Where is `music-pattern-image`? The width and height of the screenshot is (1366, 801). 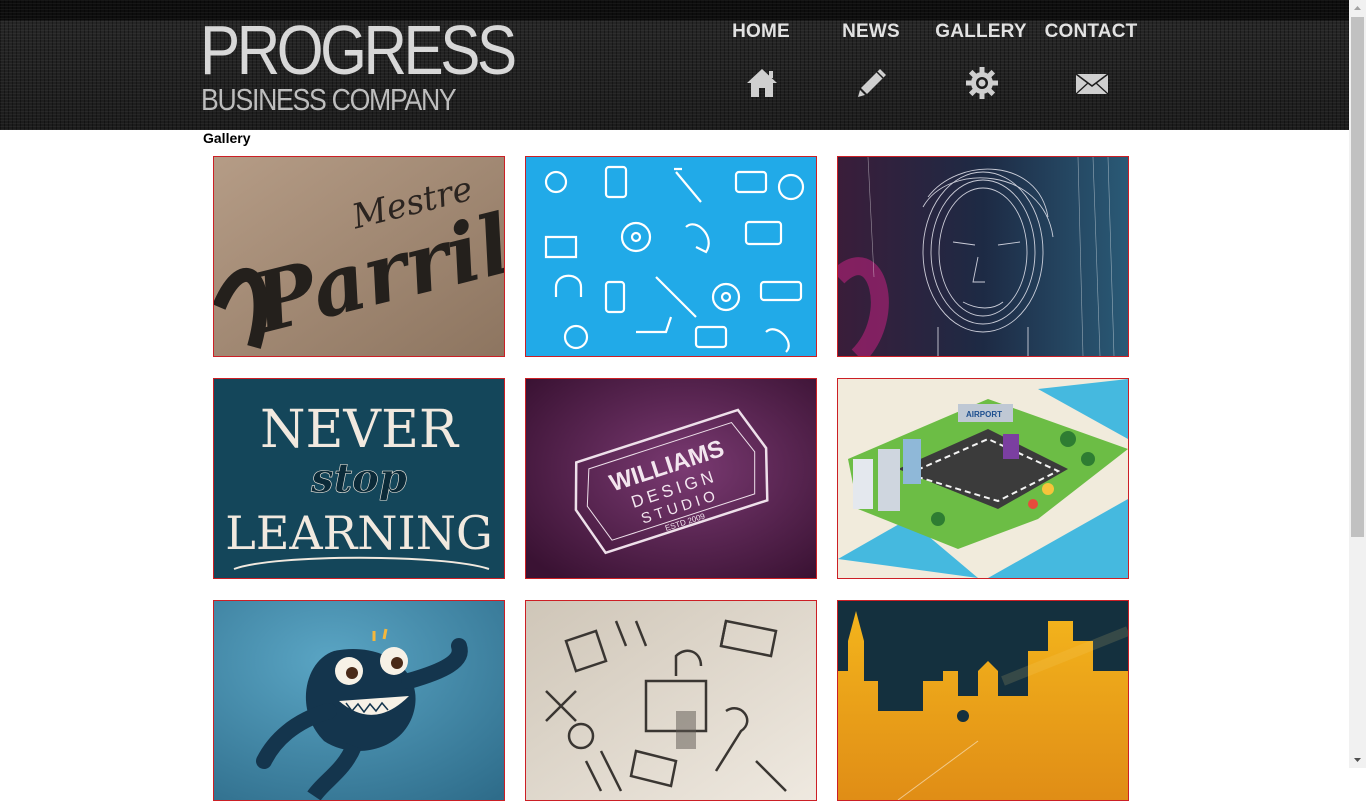
music-pattern-image is located at coordinates (671, 256).